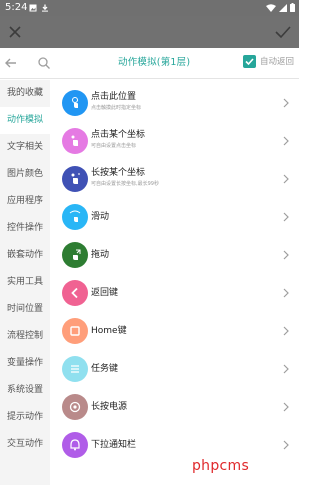 Image resolution: width=320 pixels, height=485 pixels. Describe the element at coordinates (25, 417) in the screenshot. I see `sidebar-item-prompts: 提示动作` at that location.